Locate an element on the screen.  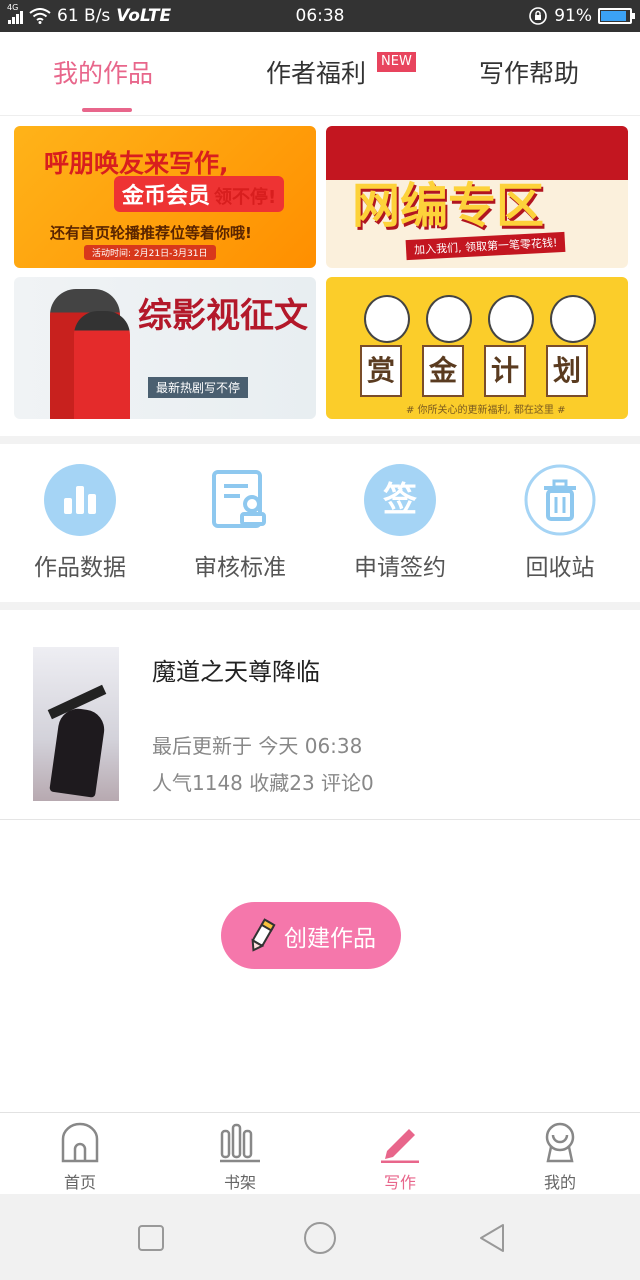
banner-4-char: 划 is located at coordinates (567, 371).